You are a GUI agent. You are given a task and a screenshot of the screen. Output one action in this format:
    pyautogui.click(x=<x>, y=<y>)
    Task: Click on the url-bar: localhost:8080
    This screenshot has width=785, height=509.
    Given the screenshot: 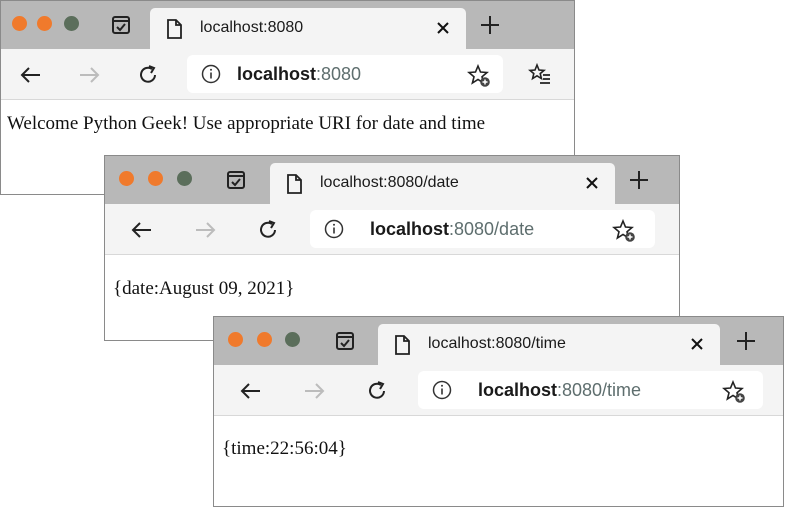 What is the action you would take?
    pyautogui.click(x=345, y=74)
    